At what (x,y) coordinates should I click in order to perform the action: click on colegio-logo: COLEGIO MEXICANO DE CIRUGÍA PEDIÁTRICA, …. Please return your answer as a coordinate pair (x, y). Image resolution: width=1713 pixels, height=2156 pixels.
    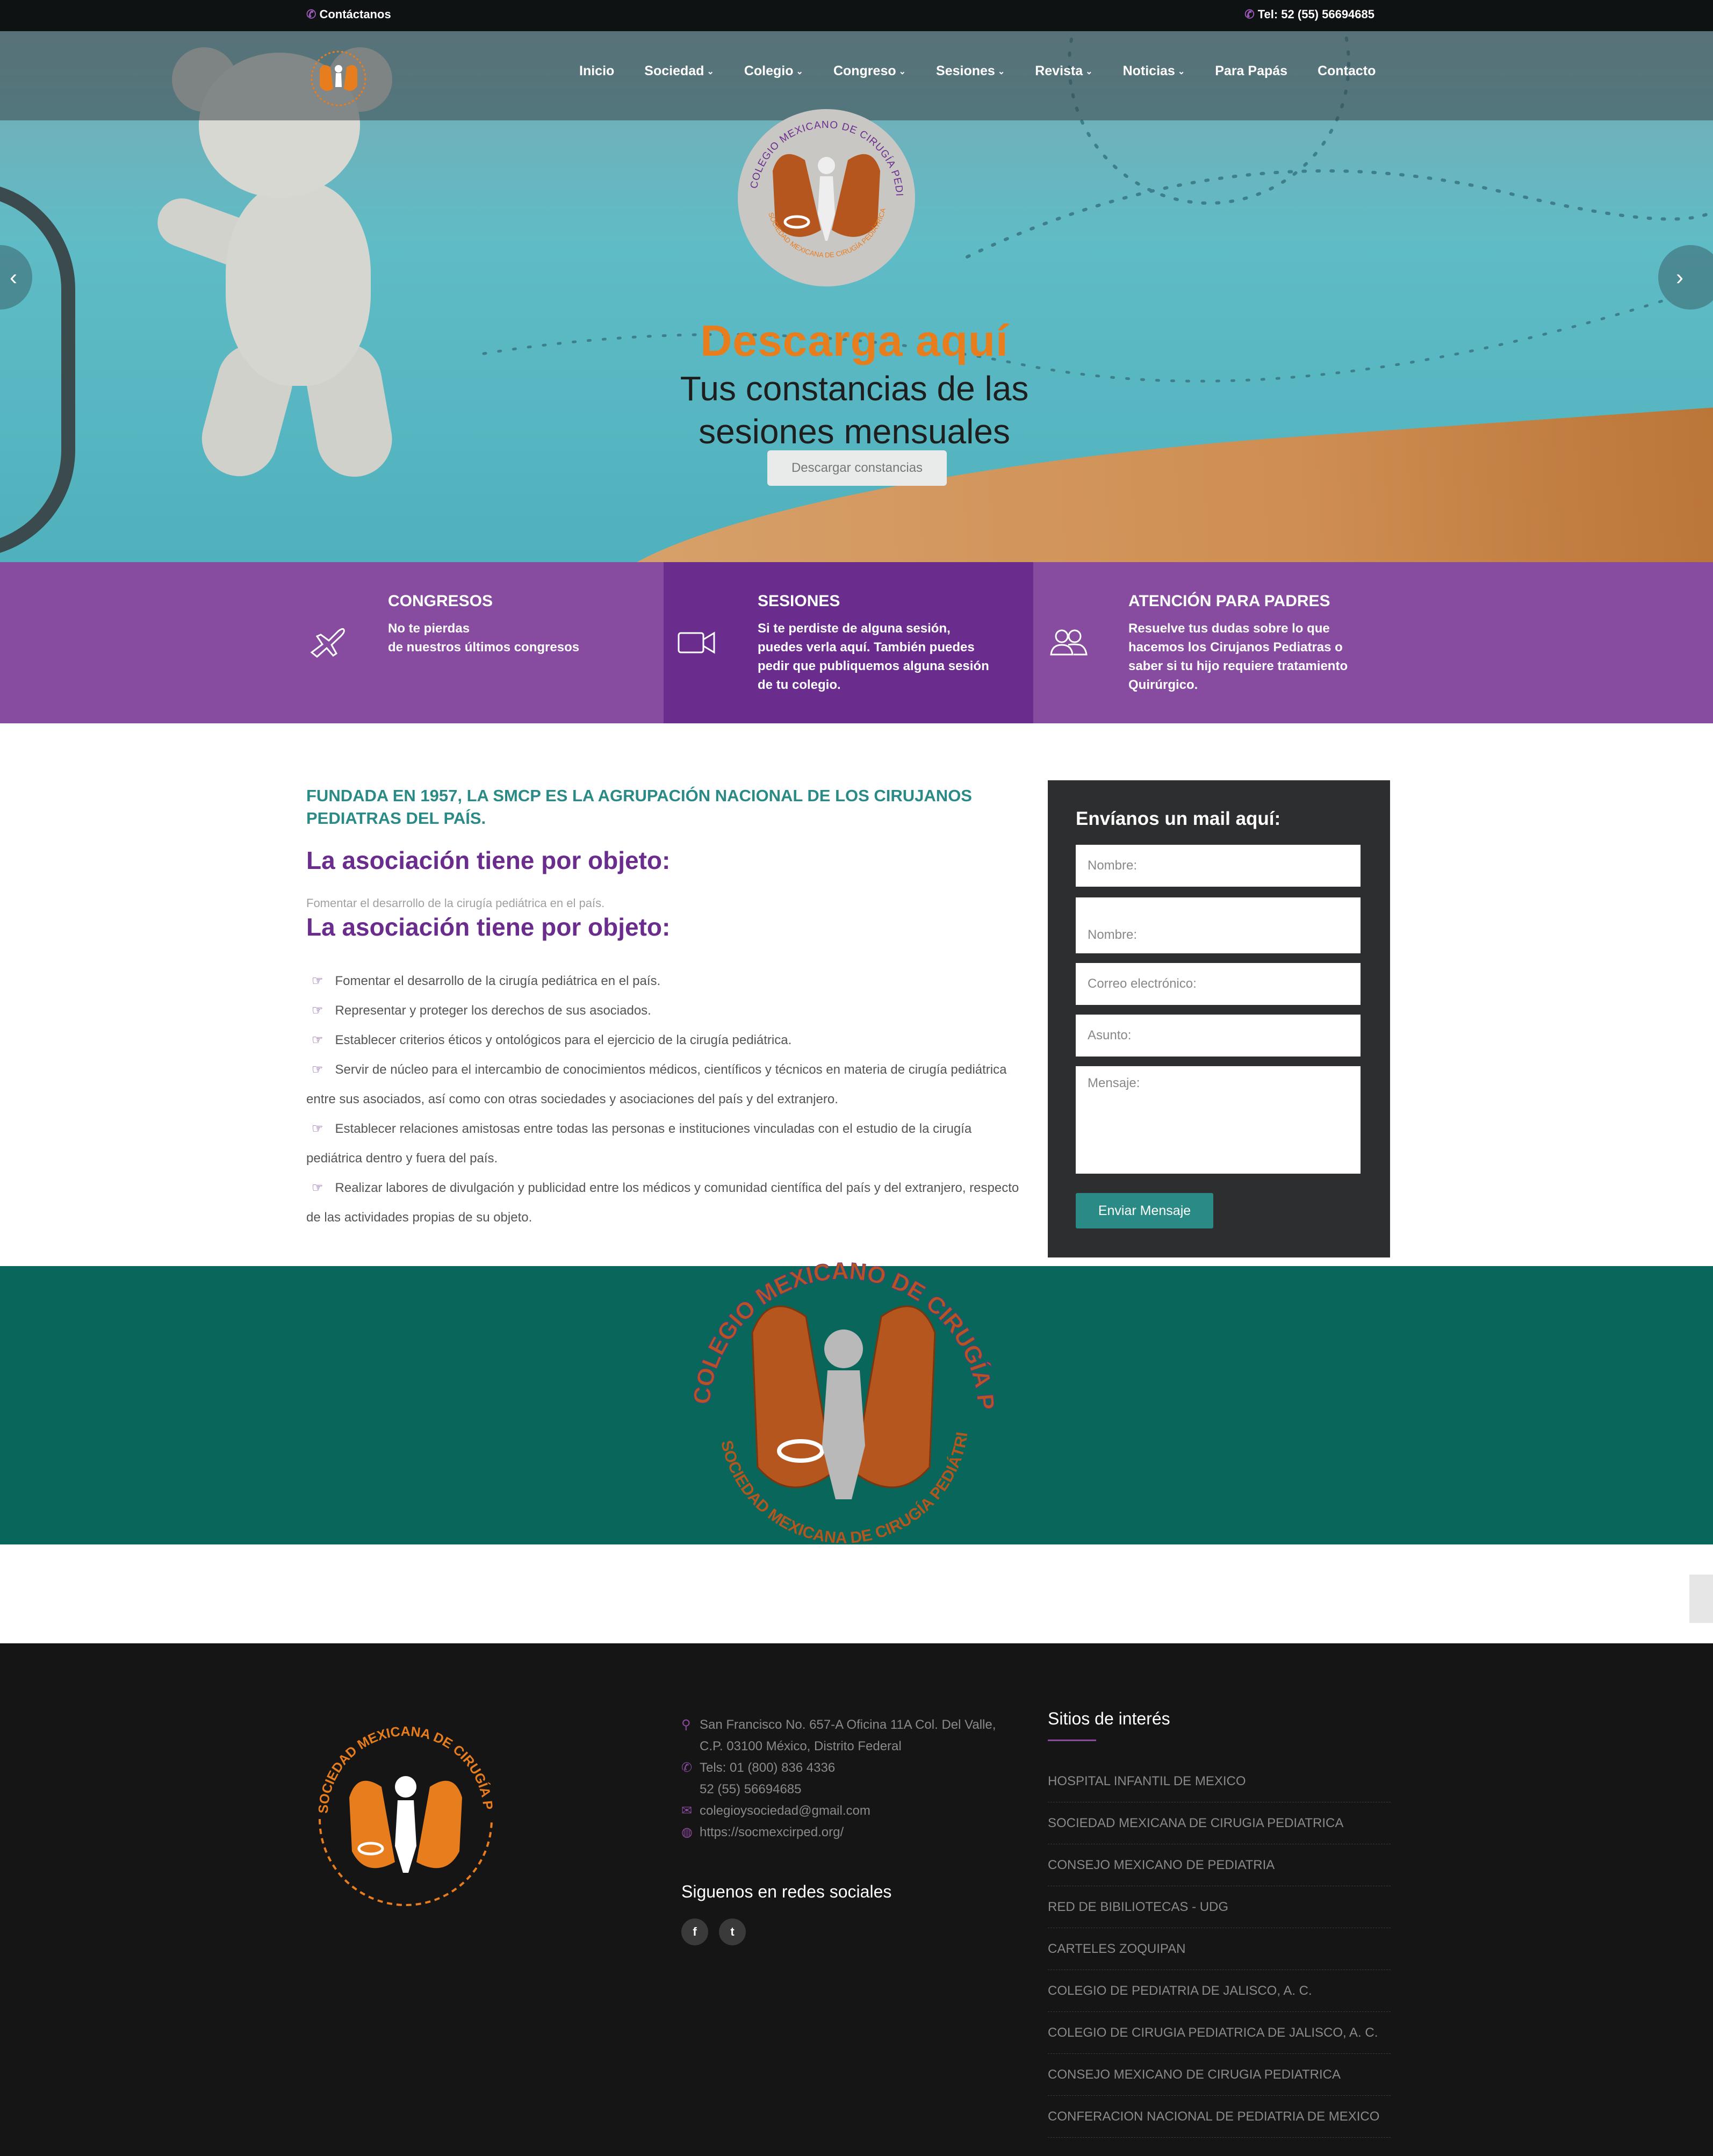
    Looking at the image, I should click on (825, 196).